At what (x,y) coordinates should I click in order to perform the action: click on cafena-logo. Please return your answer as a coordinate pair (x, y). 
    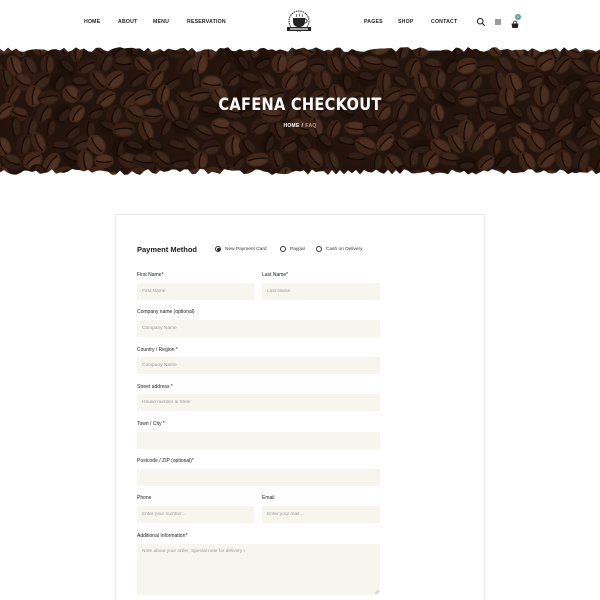
    Looking at the image, I should click on (299, 22).